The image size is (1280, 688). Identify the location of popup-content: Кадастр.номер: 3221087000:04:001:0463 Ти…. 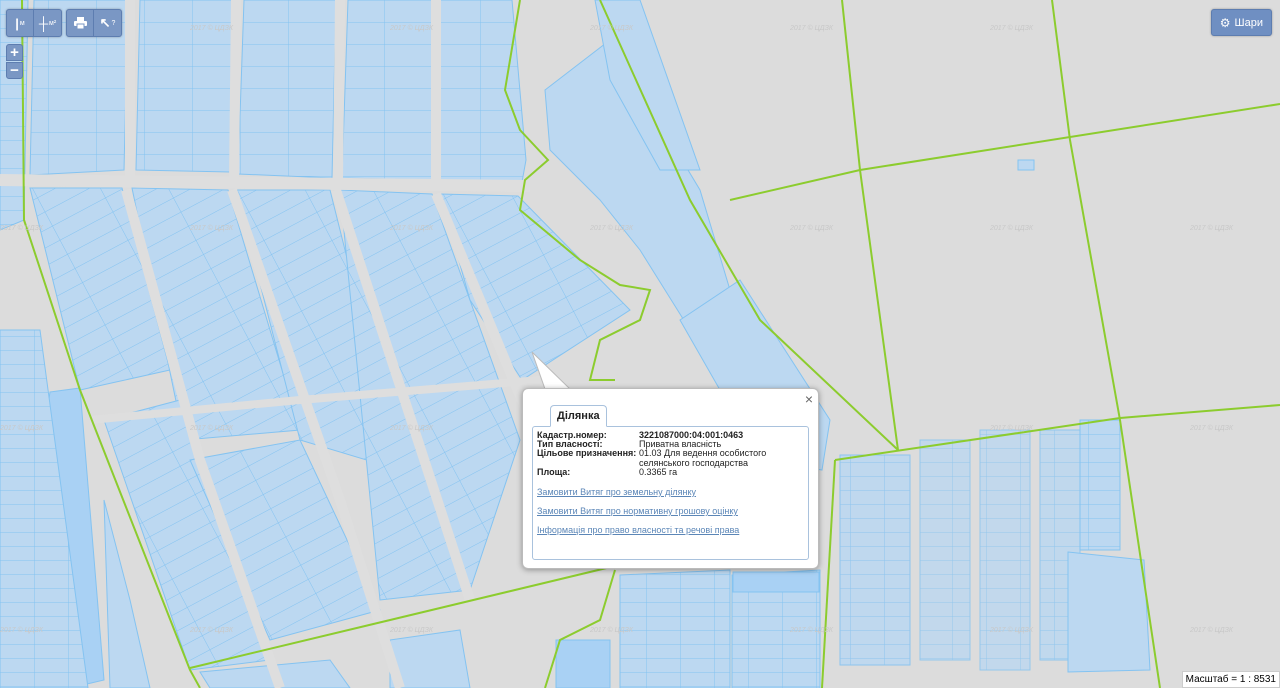
(670, 493).